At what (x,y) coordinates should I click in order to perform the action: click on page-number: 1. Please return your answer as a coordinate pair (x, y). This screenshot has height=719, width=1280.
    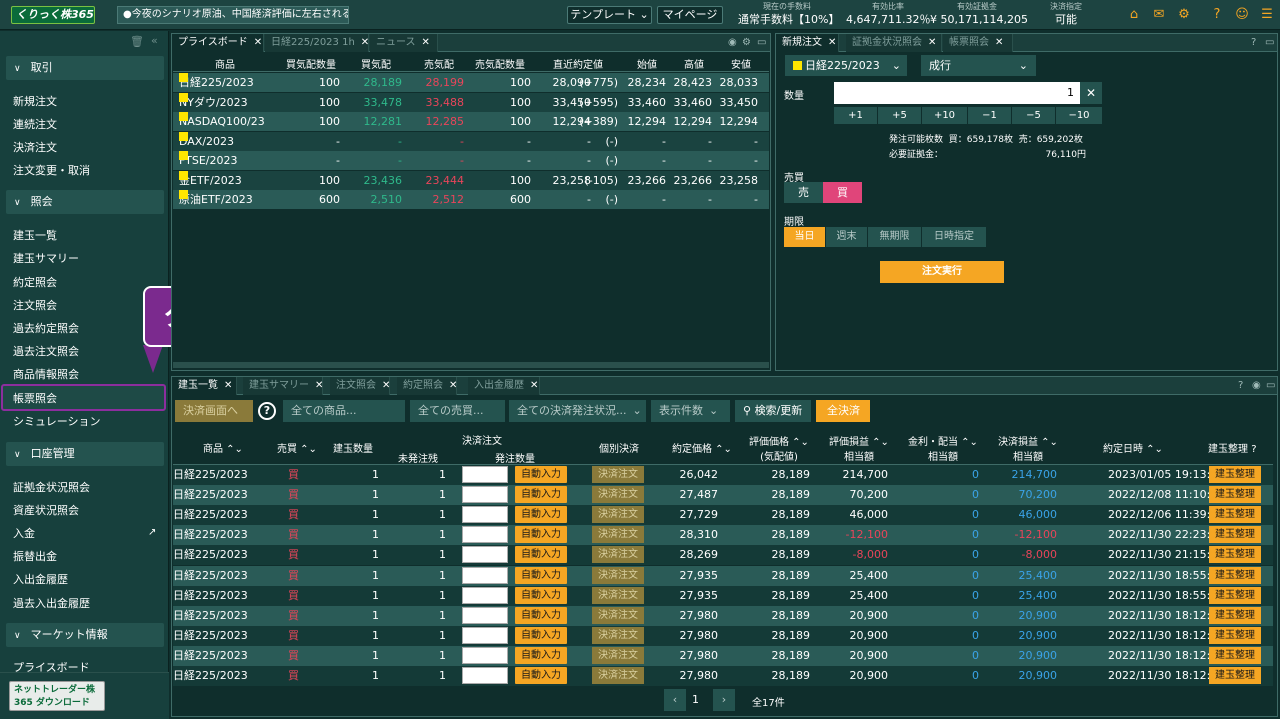
    Looking at the image, I should click on (695, 699).